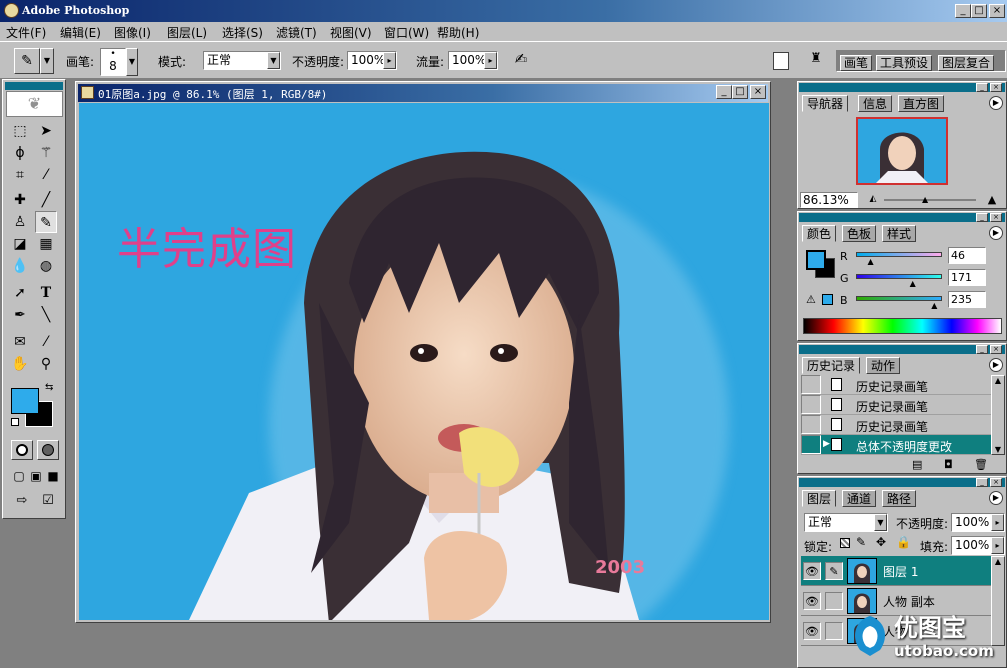  I want to click on history-state-slider-icon: ▶, so click(826, 444).